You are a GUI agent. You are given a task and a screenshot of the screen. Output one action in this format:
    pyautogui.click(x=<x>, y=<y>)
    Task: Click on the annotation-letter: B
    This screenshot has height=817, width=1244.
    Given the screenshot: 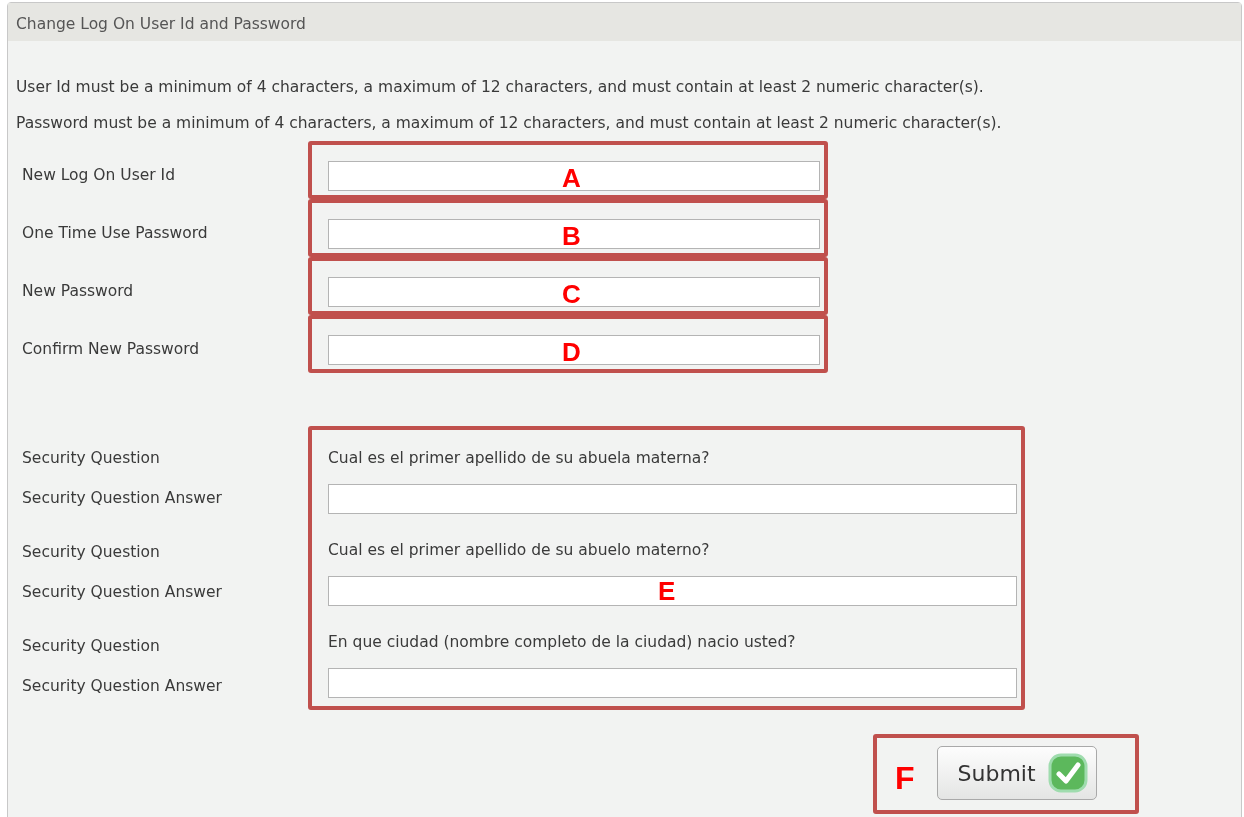 What is the action you would take?
    pyautogui.click(x=571, y=236)
    